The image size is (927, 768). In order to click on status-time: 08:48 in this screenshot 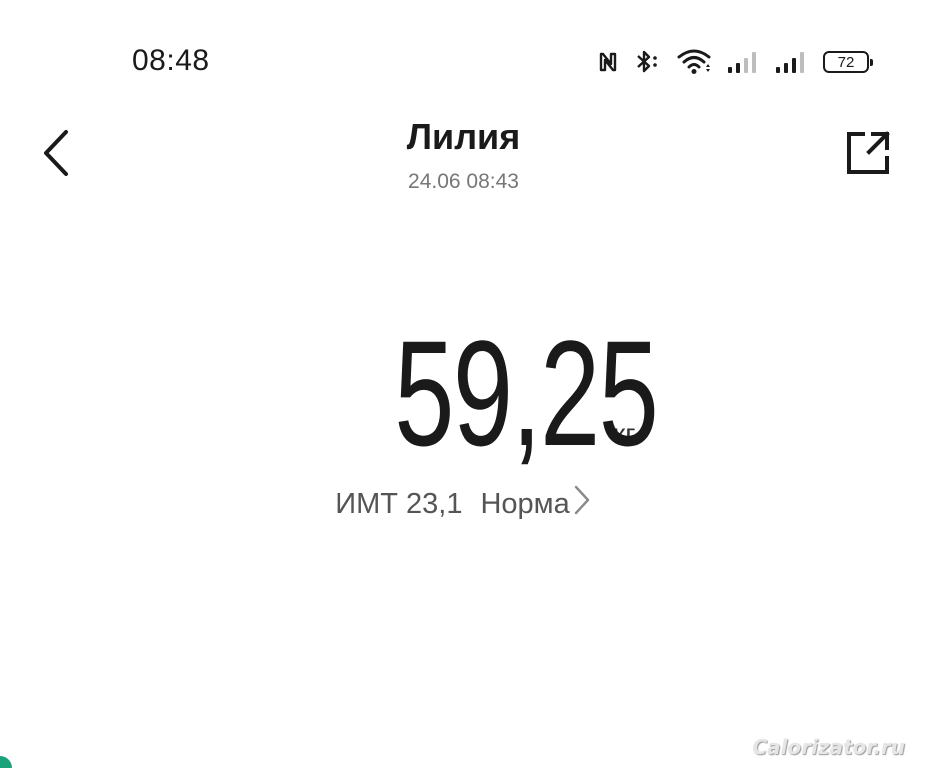, I will do `click(171, 60)`.